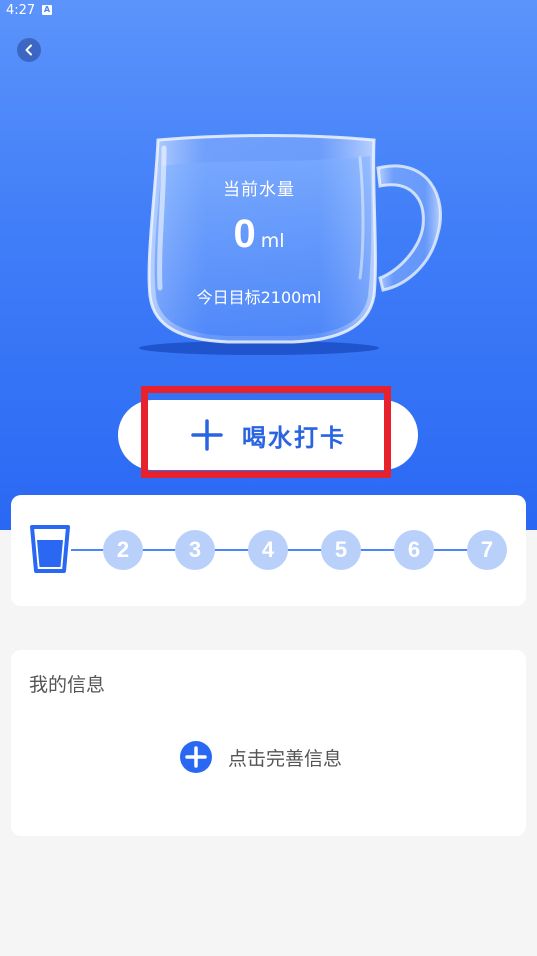 Image resolution: width=537 pixels, height=956 pixels. What do you see at coordinates (47, 10) in the screenshot?
I see `notification-icon: A` at bounding box center [47, 10].